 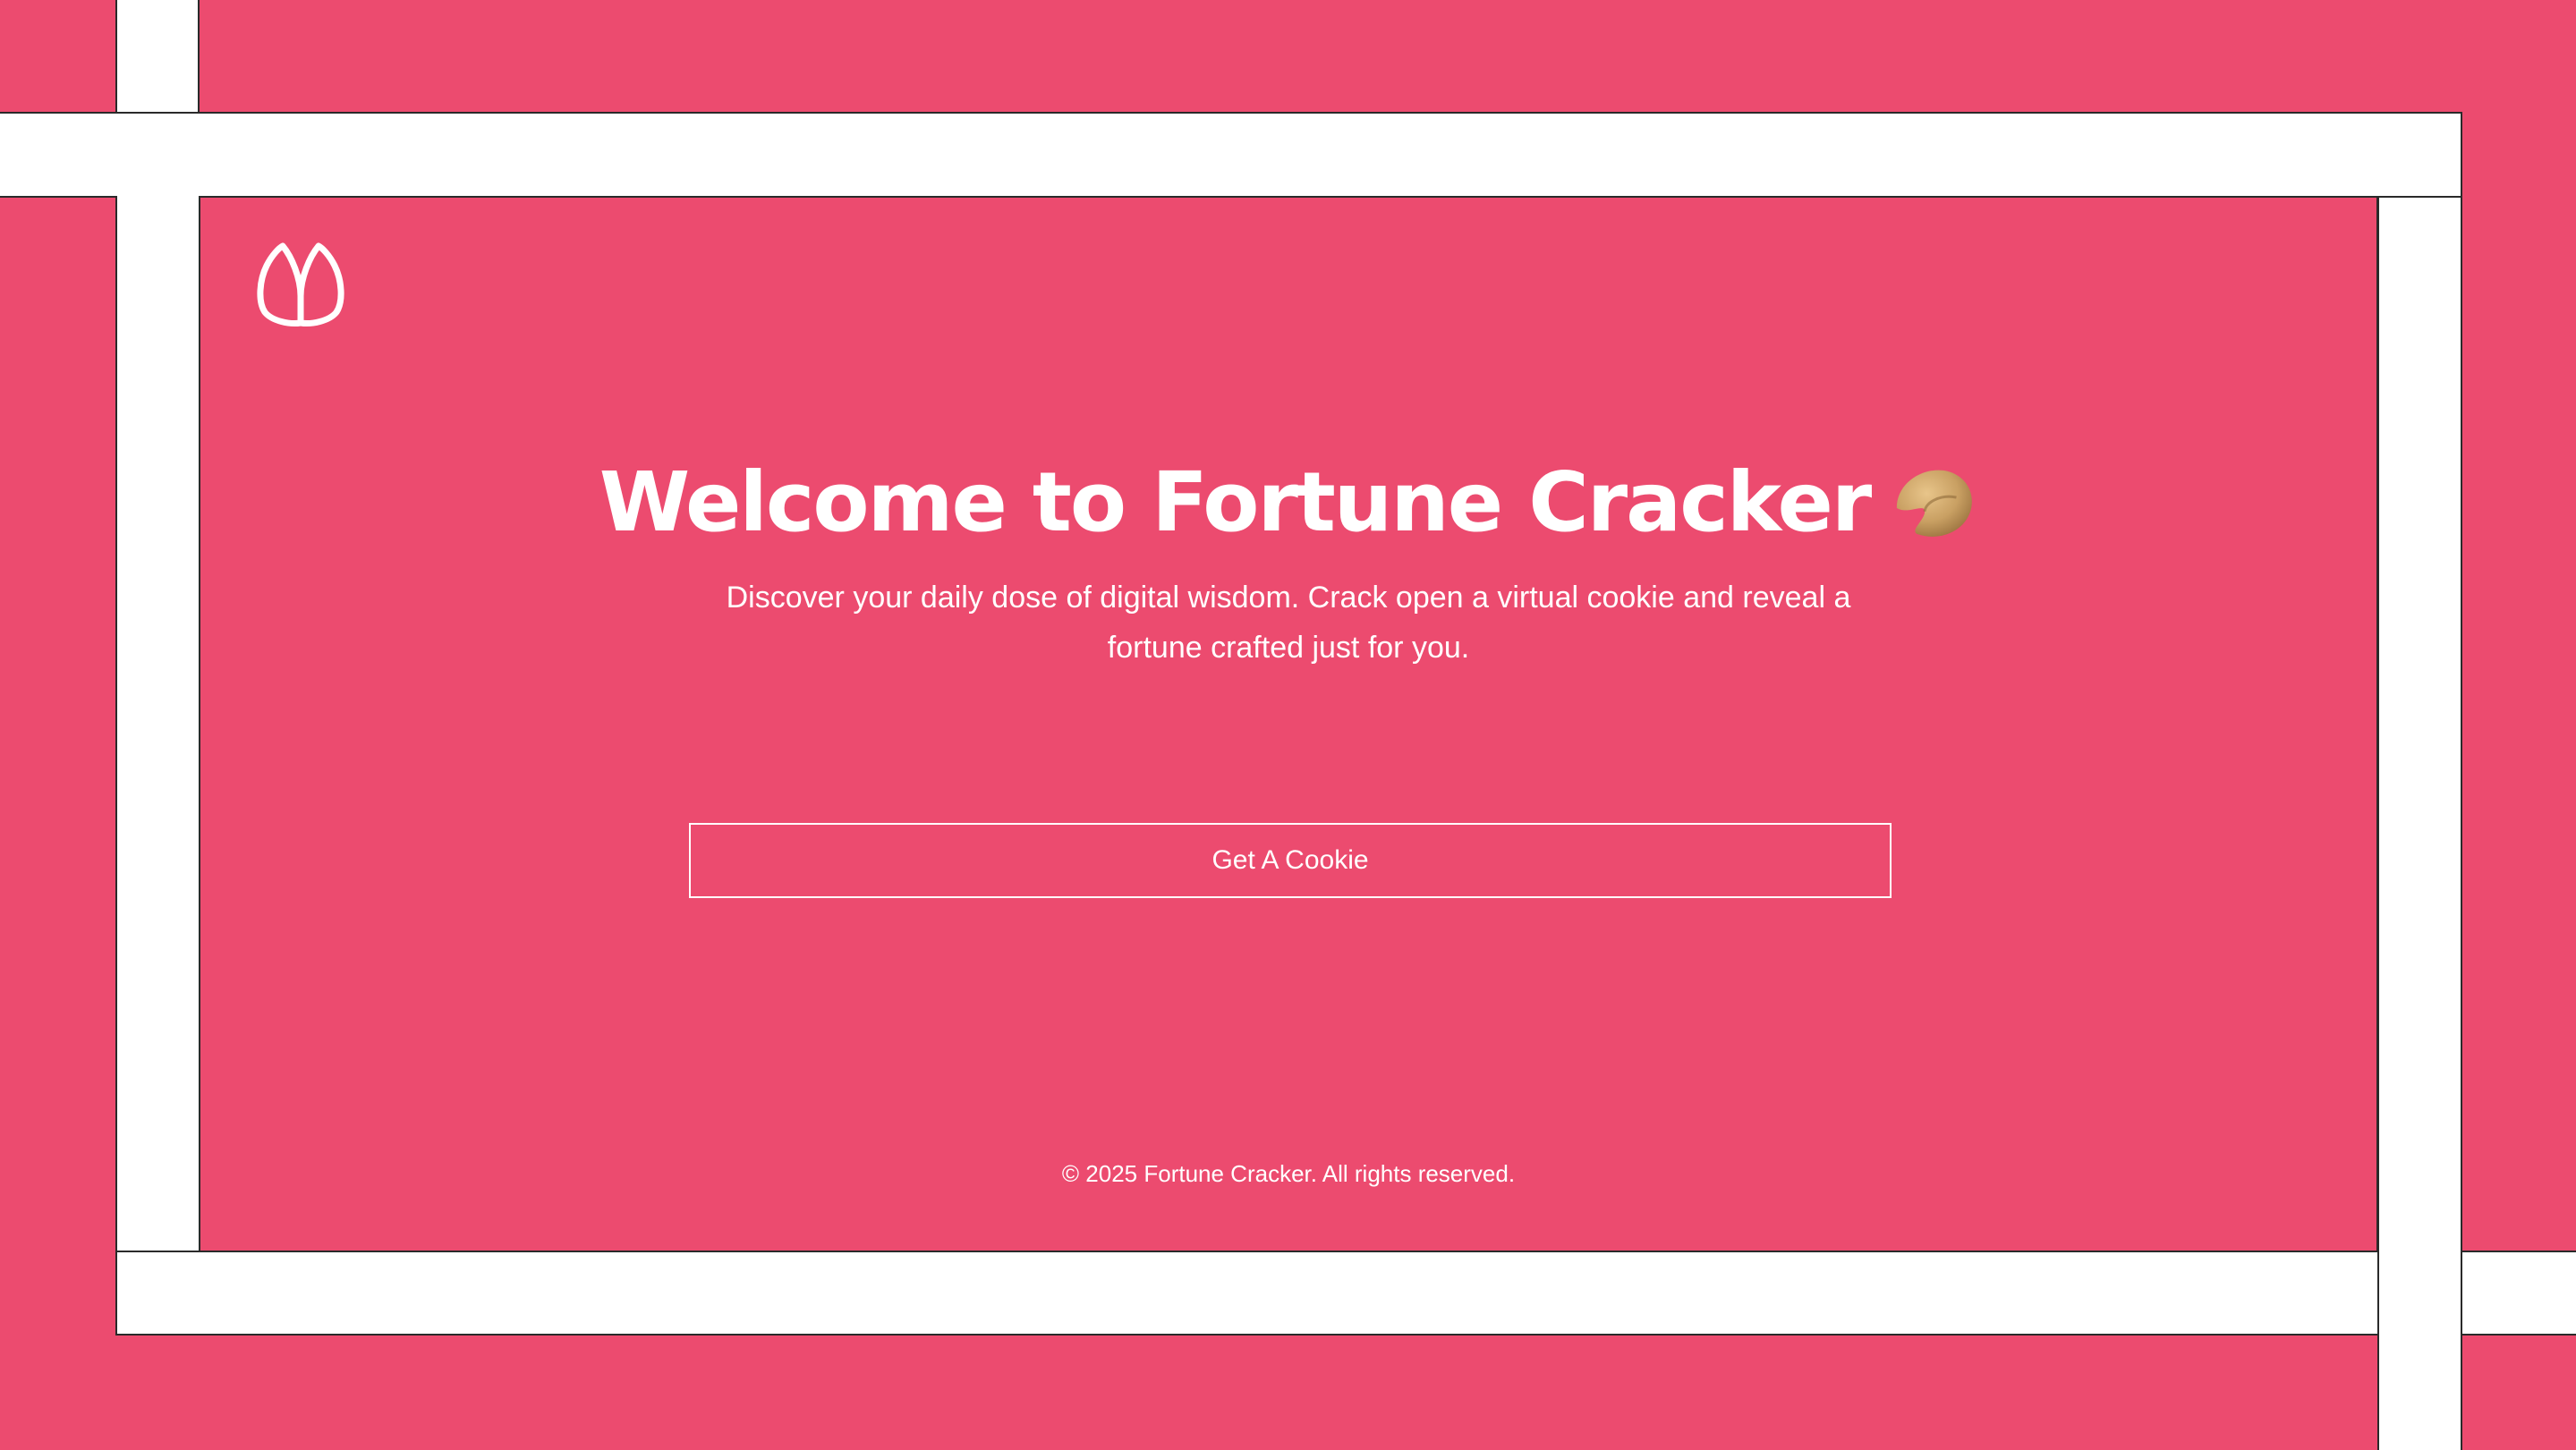 I want to click on bunny-ears-logo-icon, so click(x=300, y=284).